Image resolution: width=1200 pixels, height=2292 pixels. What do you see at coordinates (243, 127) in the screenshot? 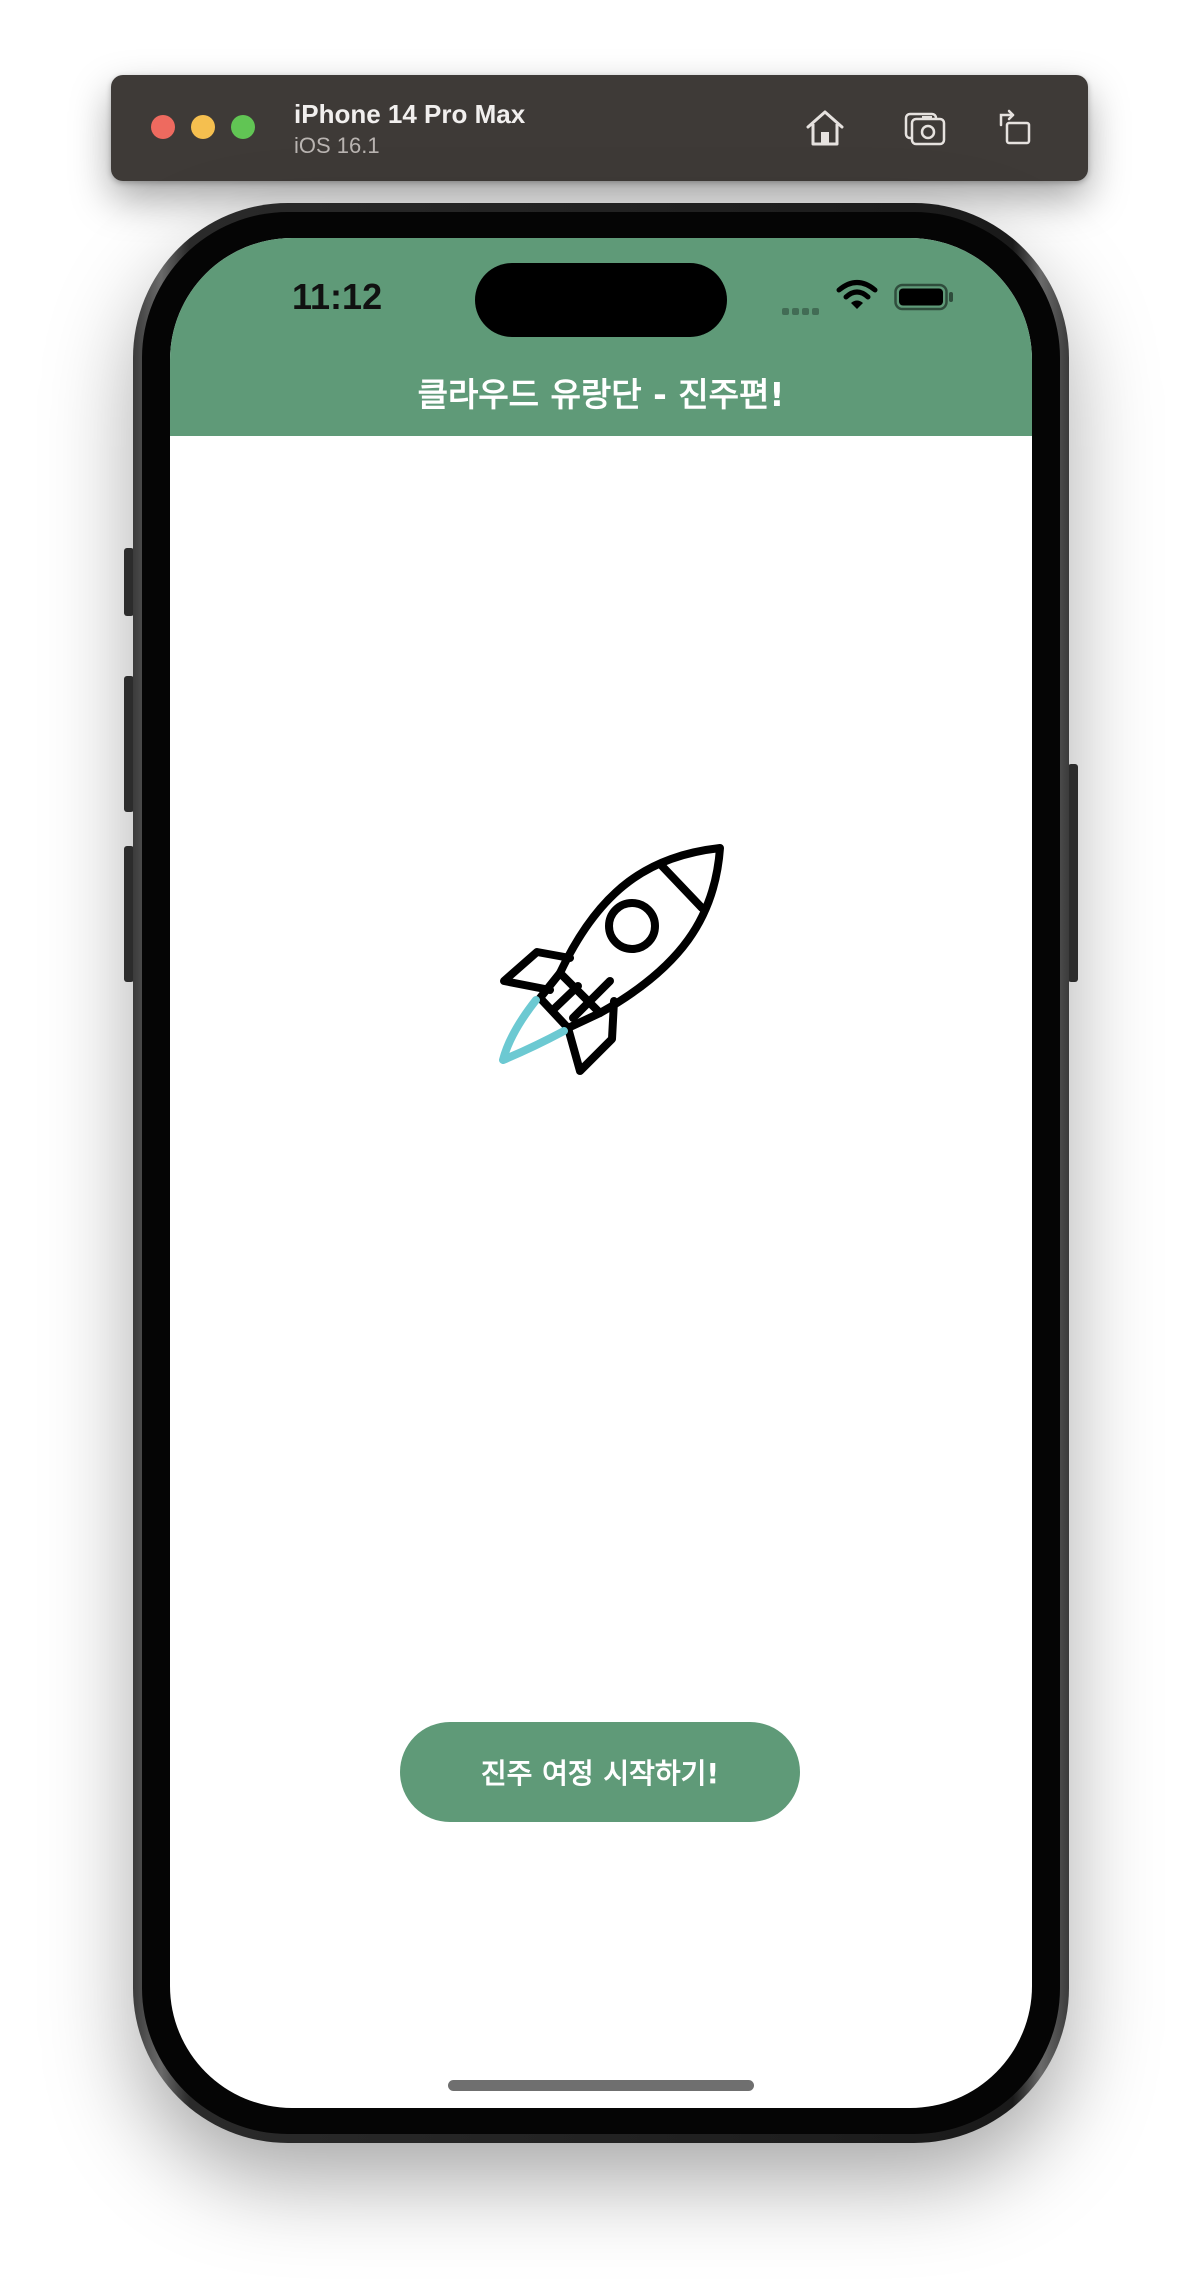
I see `zoom-window-button` at bounding box center [243, 127].